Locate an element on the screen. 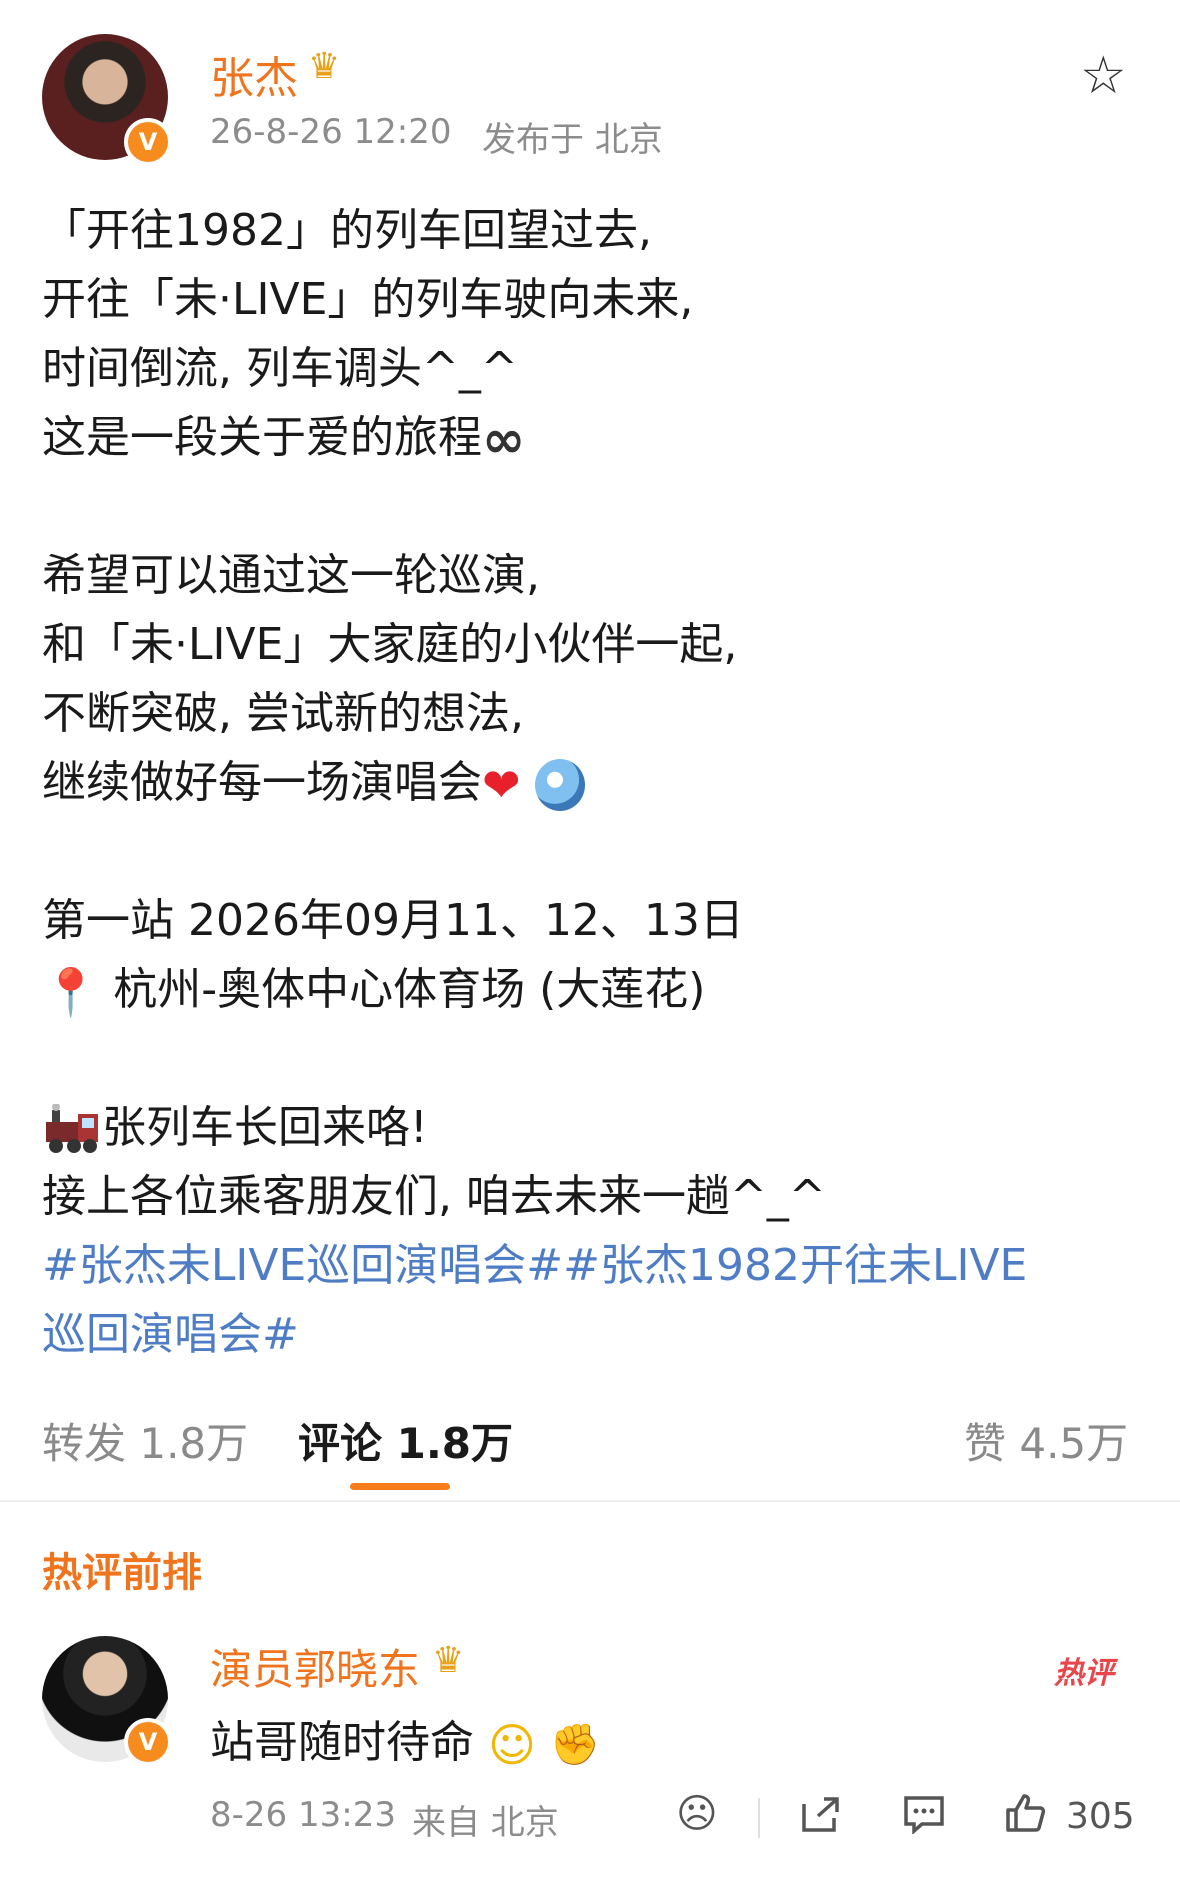 Image resolution: width=1180 pixels, height=1886 pixels. post-line-text: 张列车长回来咯! is located at coordinates (265, 1127).